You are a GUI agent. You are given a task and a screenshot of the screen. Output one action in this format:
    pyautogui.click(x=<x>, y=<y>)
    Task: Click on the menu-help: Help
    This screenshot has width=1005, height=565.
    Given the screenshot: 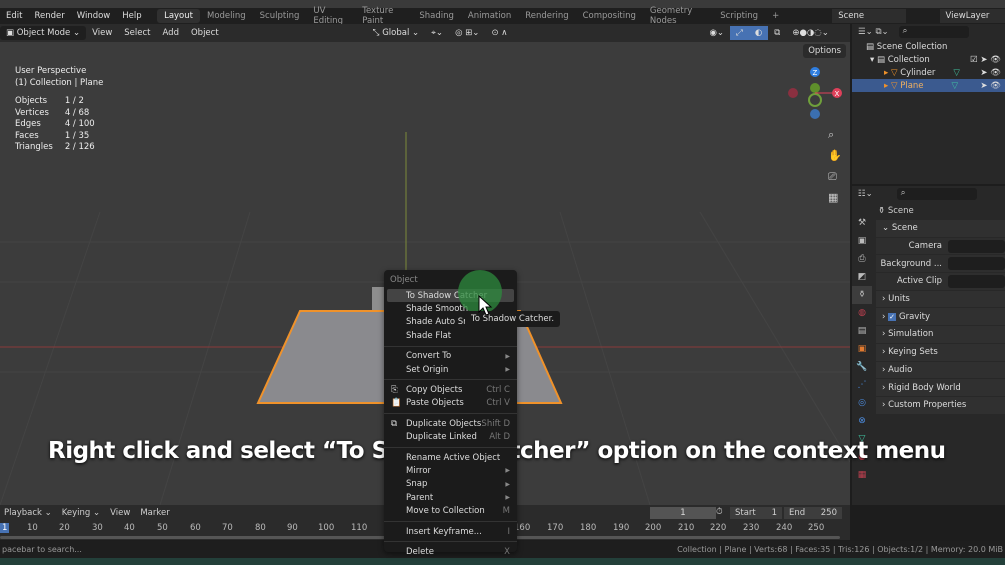 What is the action you would take?
    pyautogui.click(x=131, y=16)
    